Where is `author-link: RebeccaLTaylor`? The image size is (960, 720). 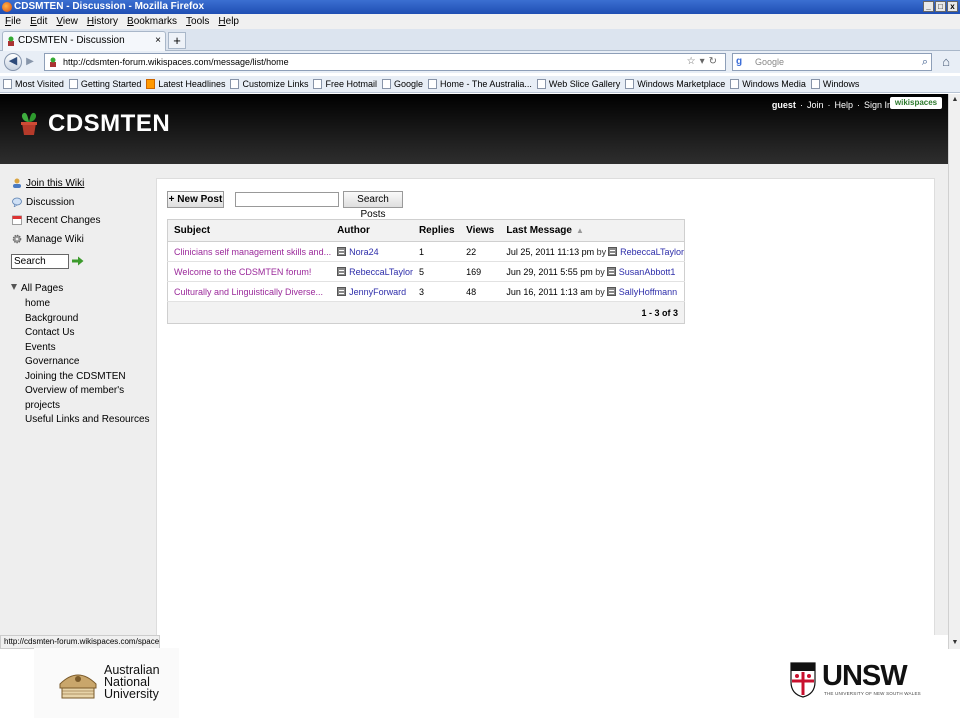 author-link: RebeccaLTaylor is located at coordinates (381, 272).